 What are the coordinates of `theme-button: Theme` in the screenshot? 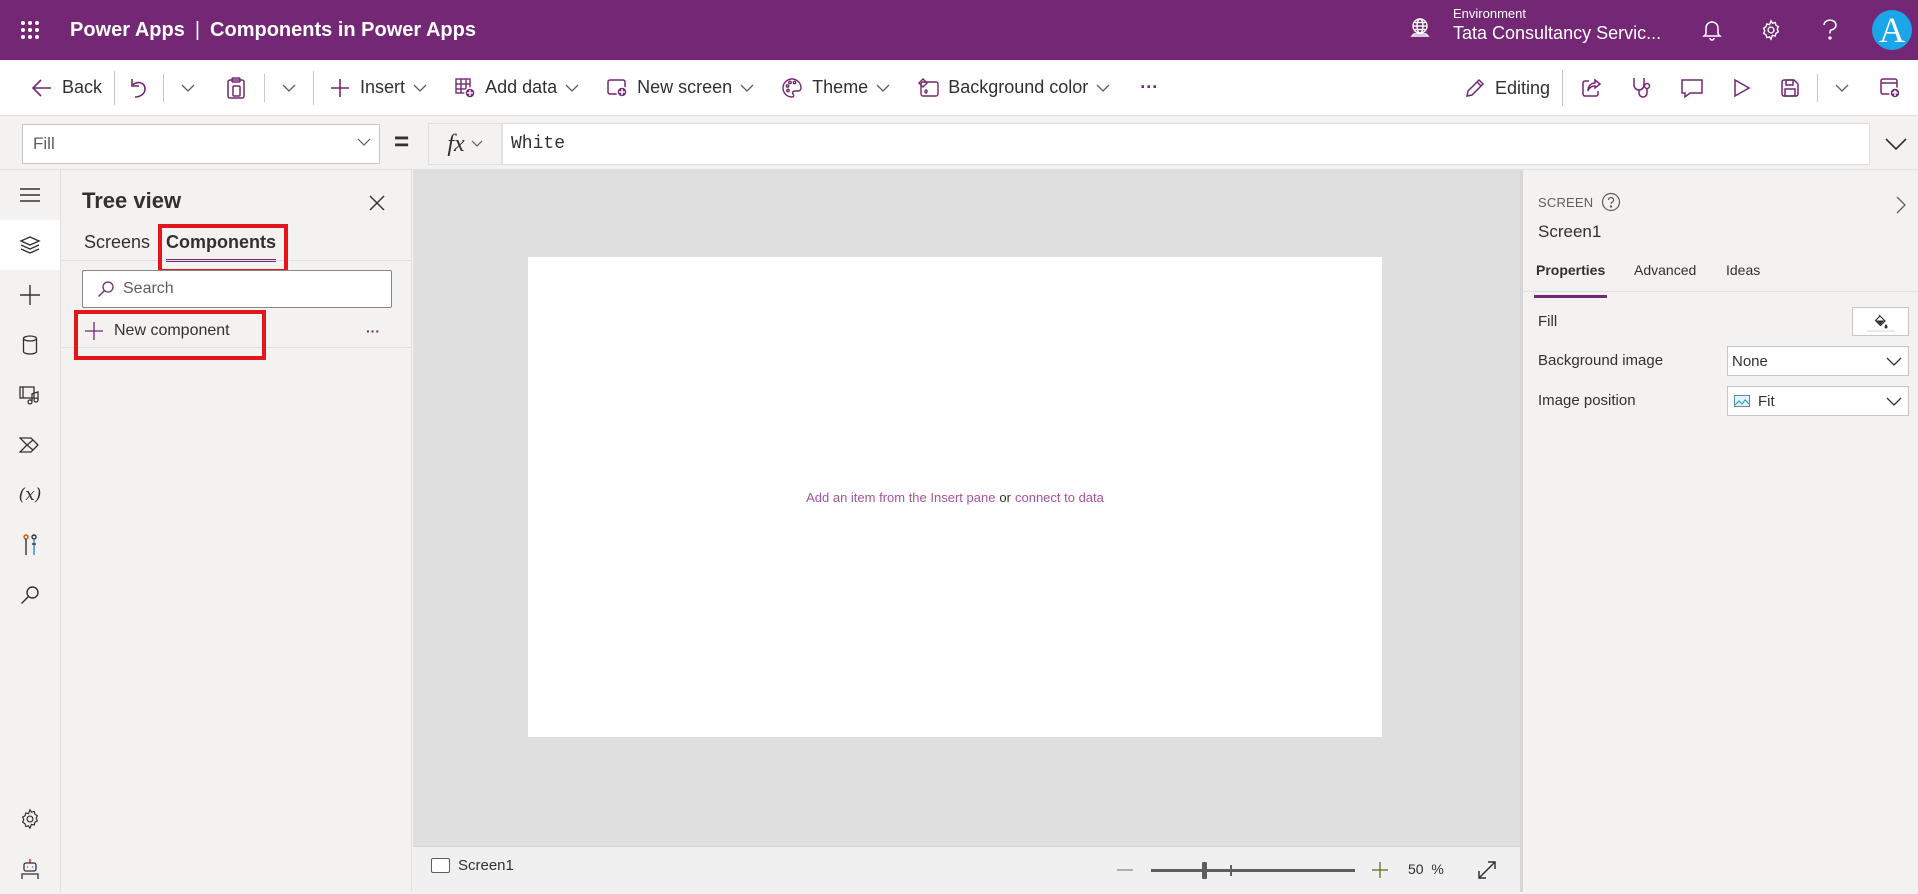 It's located at (838, 88).